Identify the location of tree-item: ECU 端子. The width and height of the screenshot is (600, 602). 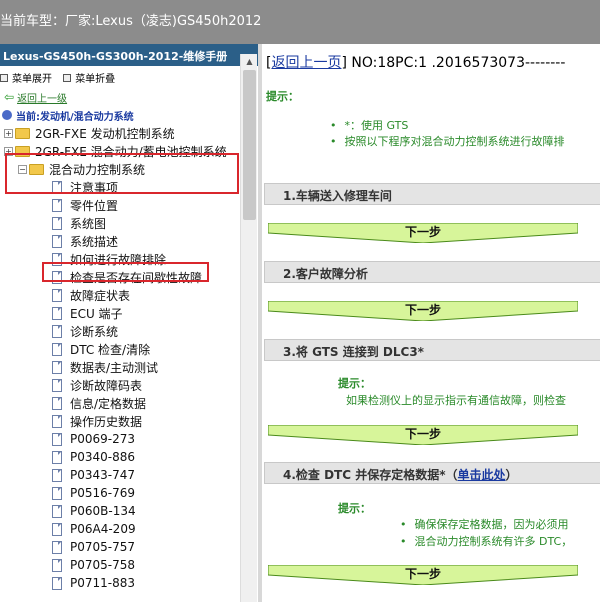
(129, 313).